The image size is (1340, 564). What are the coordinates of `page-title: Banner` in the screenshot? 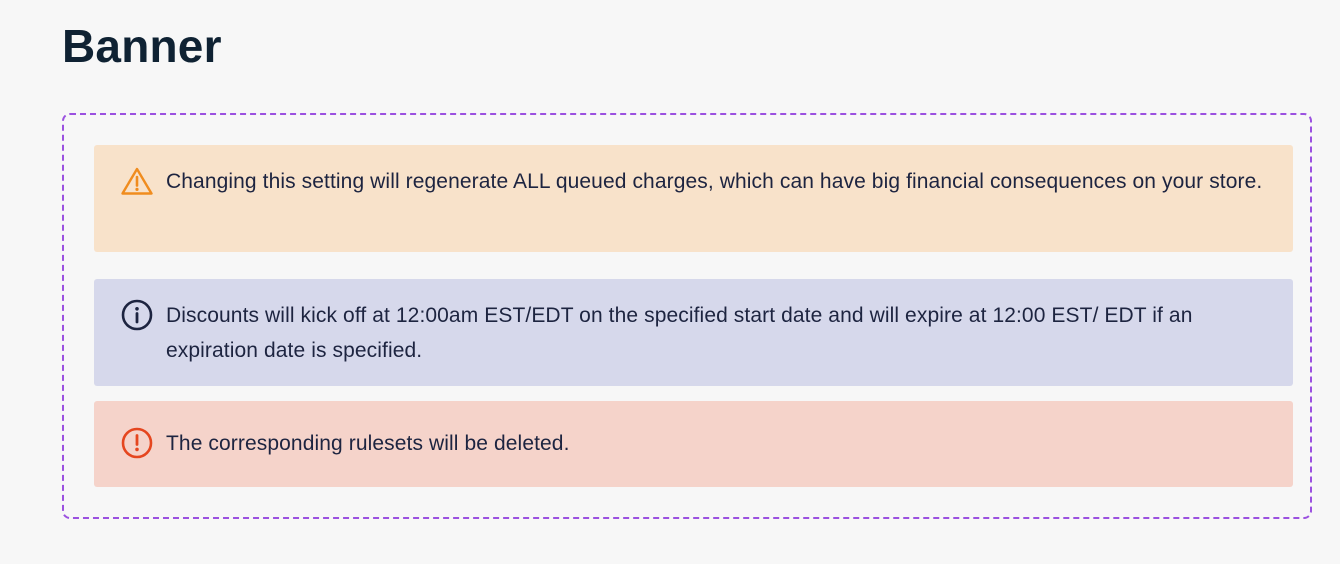 It's located at (142, 46).